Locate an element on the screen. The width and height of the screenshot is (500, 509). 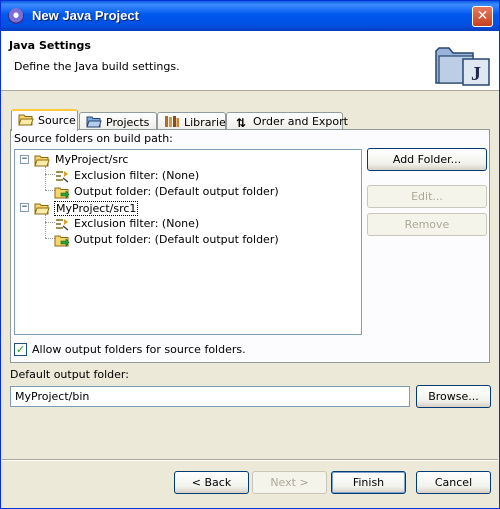
order-arrows-icon: ⇅ is located at coordinates (241, 123).